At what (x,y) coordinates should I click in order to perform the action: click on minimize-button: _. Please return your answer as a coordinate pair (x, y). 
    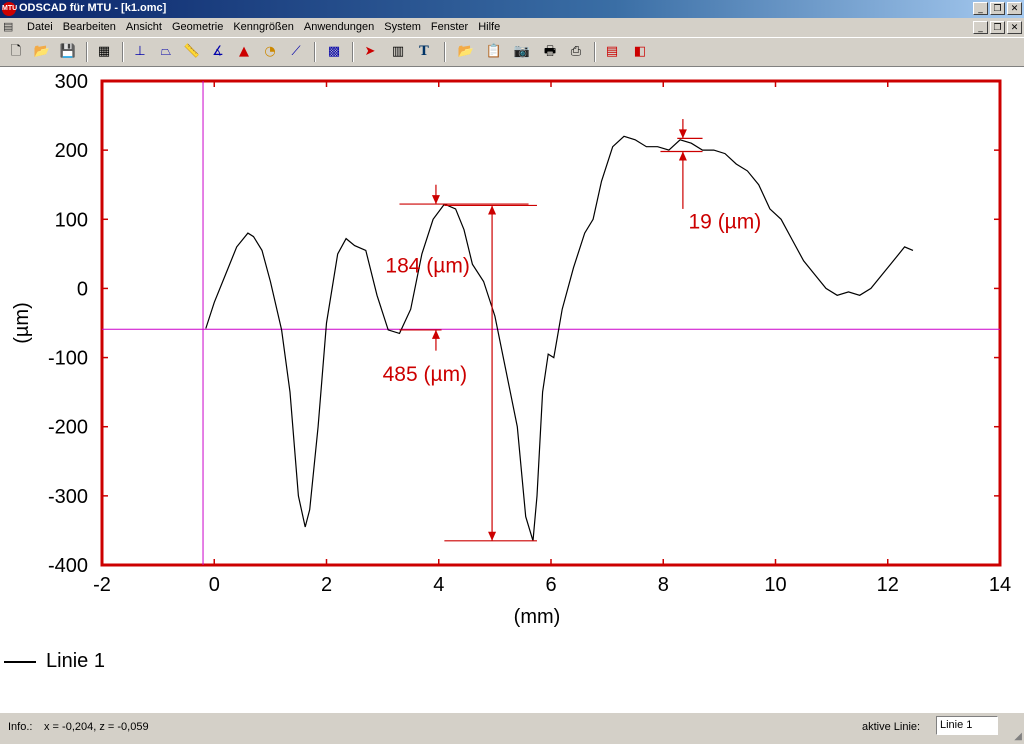
    Looking at the image, I should click on (980, 8).